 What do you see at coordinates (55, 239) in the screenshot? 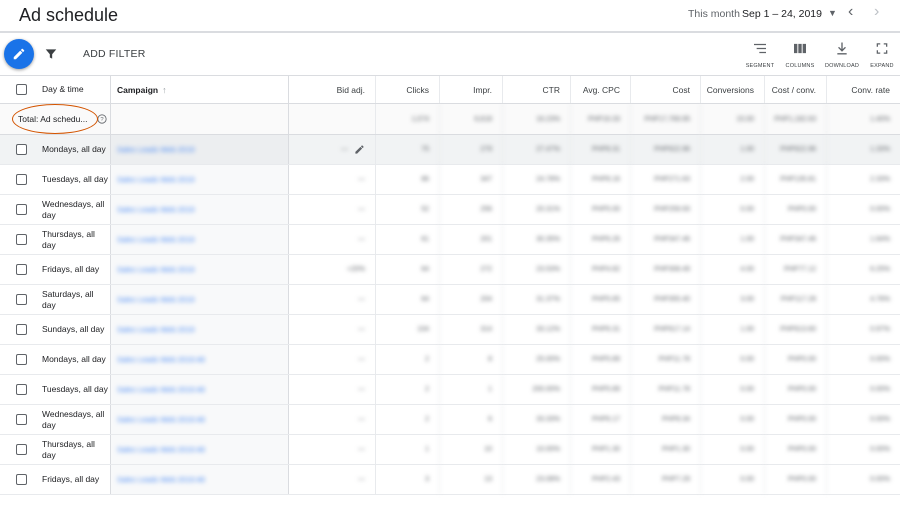
I see `row-day-cell: Thursdays, all day` at bounding box center [55, 239].